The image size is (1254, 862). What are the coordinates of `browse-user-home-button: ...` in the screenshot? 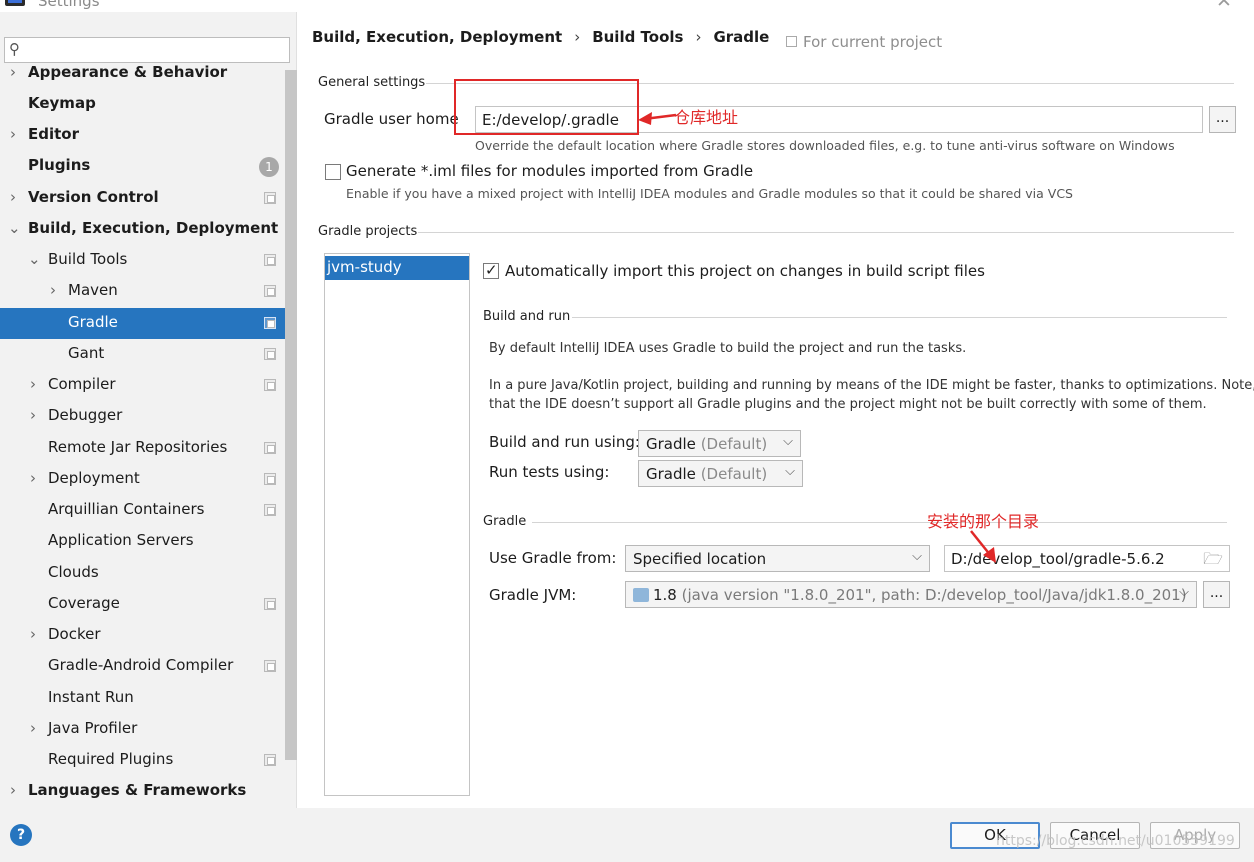 It's located at (1222, 119).